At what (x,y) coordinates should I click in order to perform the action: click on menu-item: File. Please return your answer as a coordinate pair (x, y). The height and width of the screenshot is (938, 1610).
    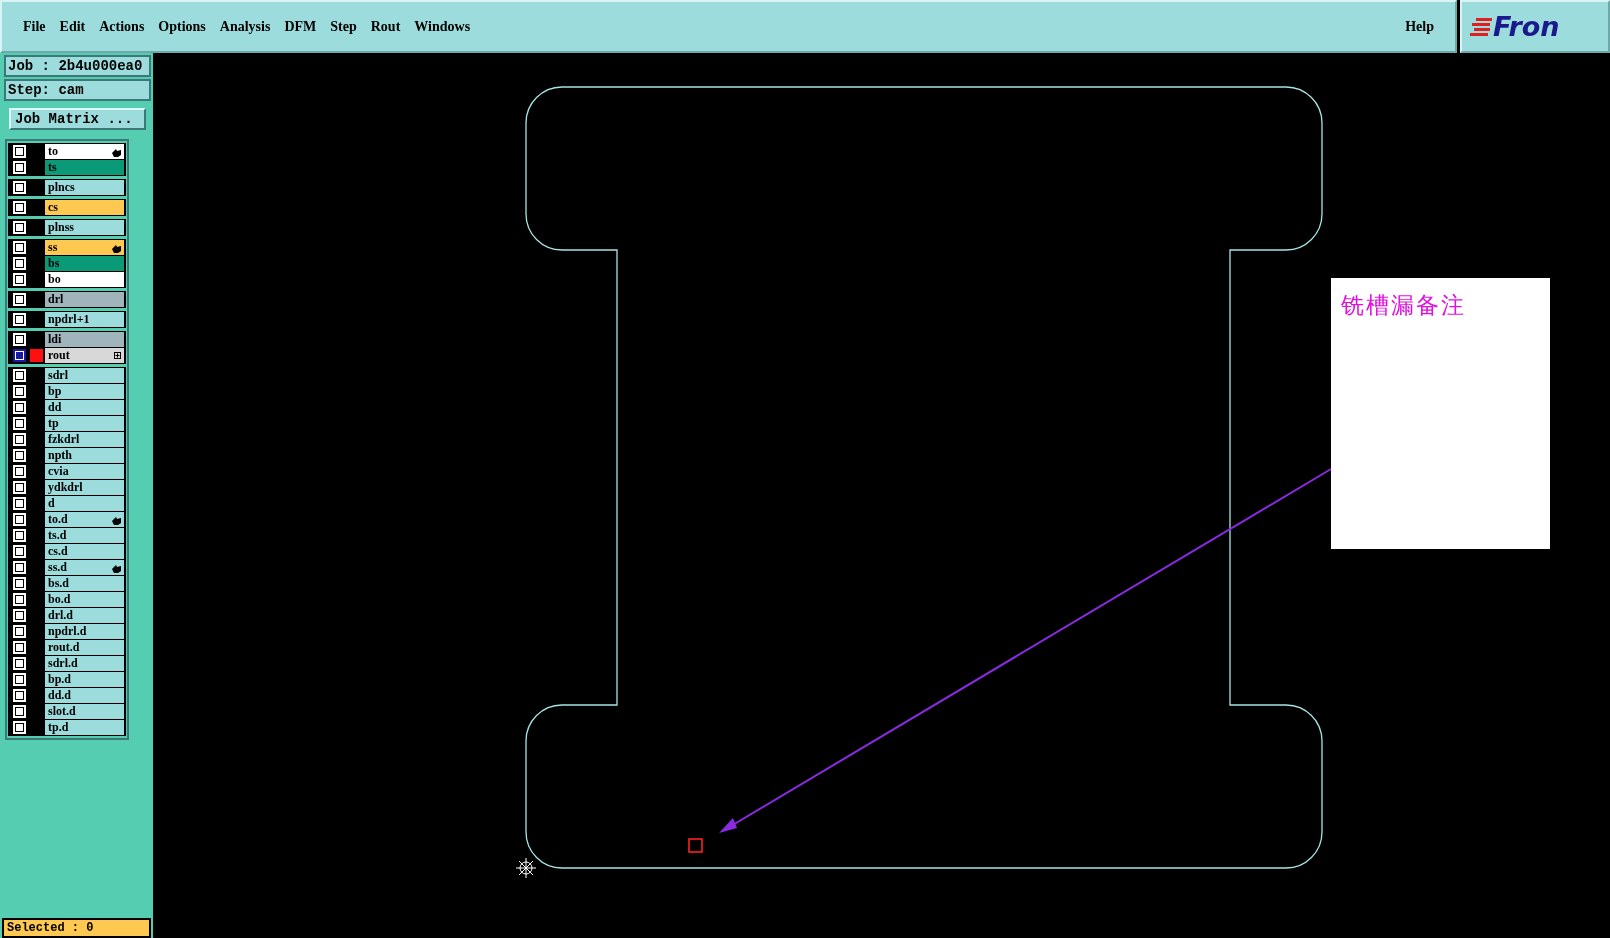
    Looking at the image, I should click on (34, 26).